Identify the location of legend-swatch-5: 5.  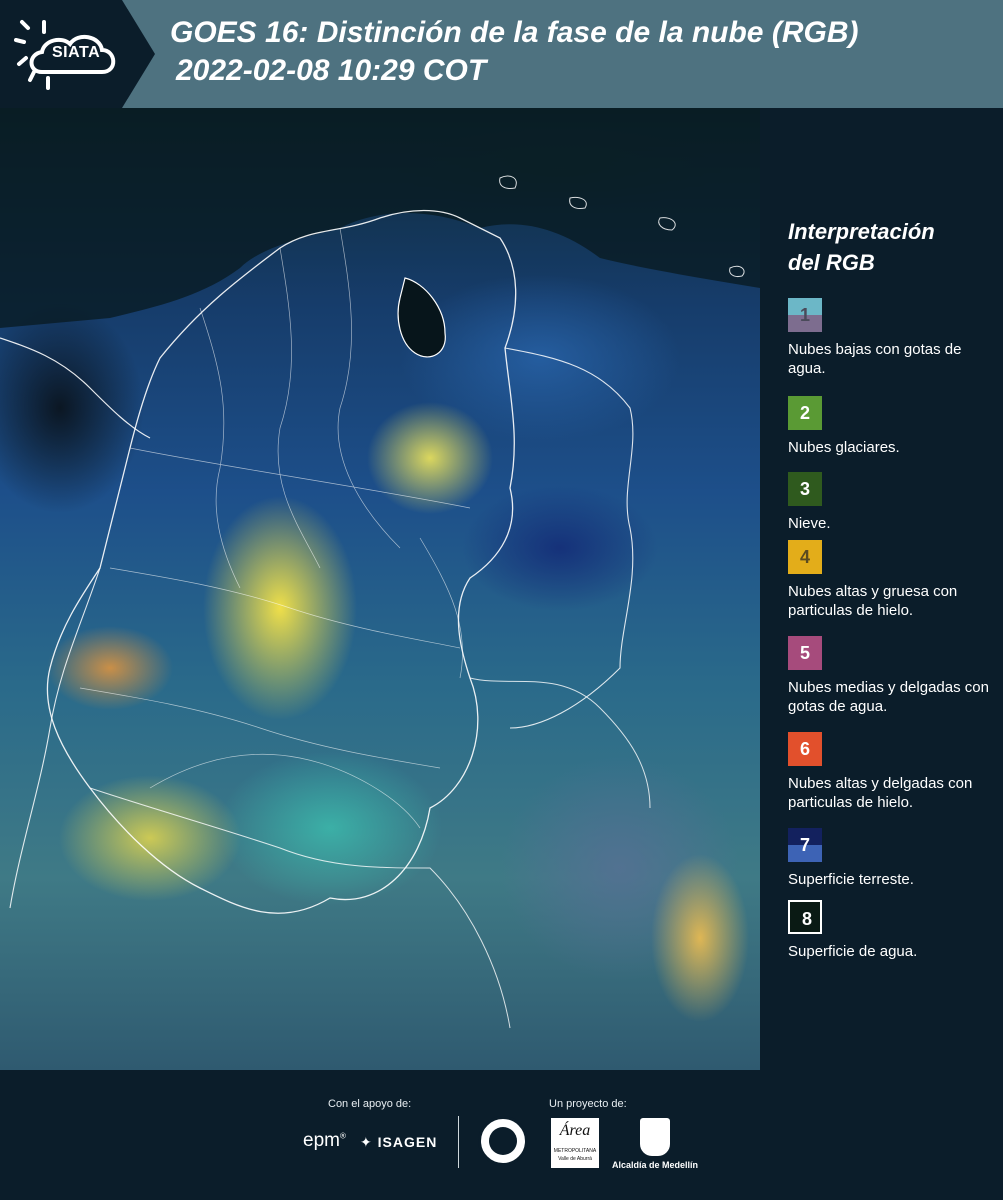
(805, 653).